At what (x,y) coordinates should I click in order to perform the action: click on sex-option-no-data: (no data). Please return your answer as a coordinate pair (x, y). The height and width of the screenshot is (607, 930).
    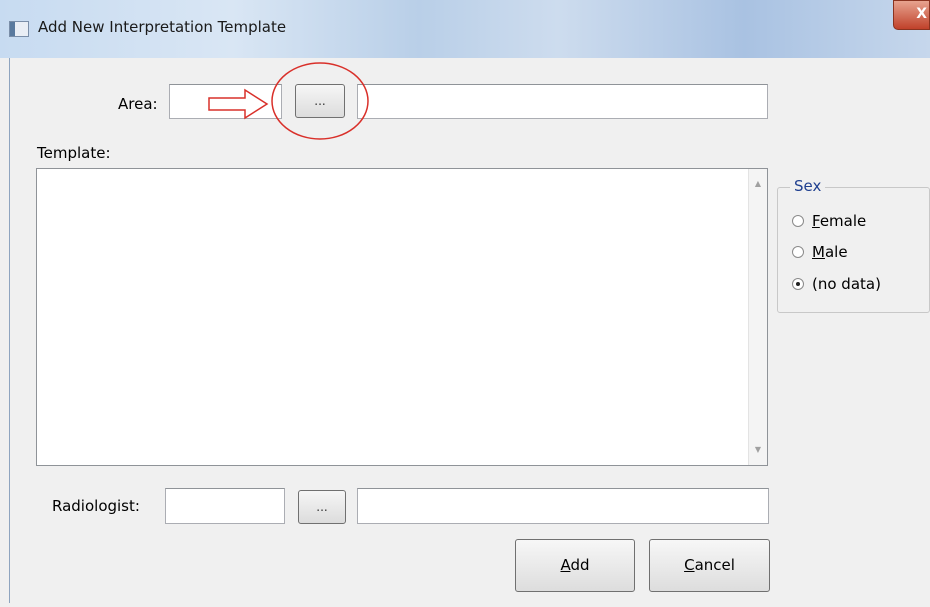
    Looking at the image, I should click on (836, 284).